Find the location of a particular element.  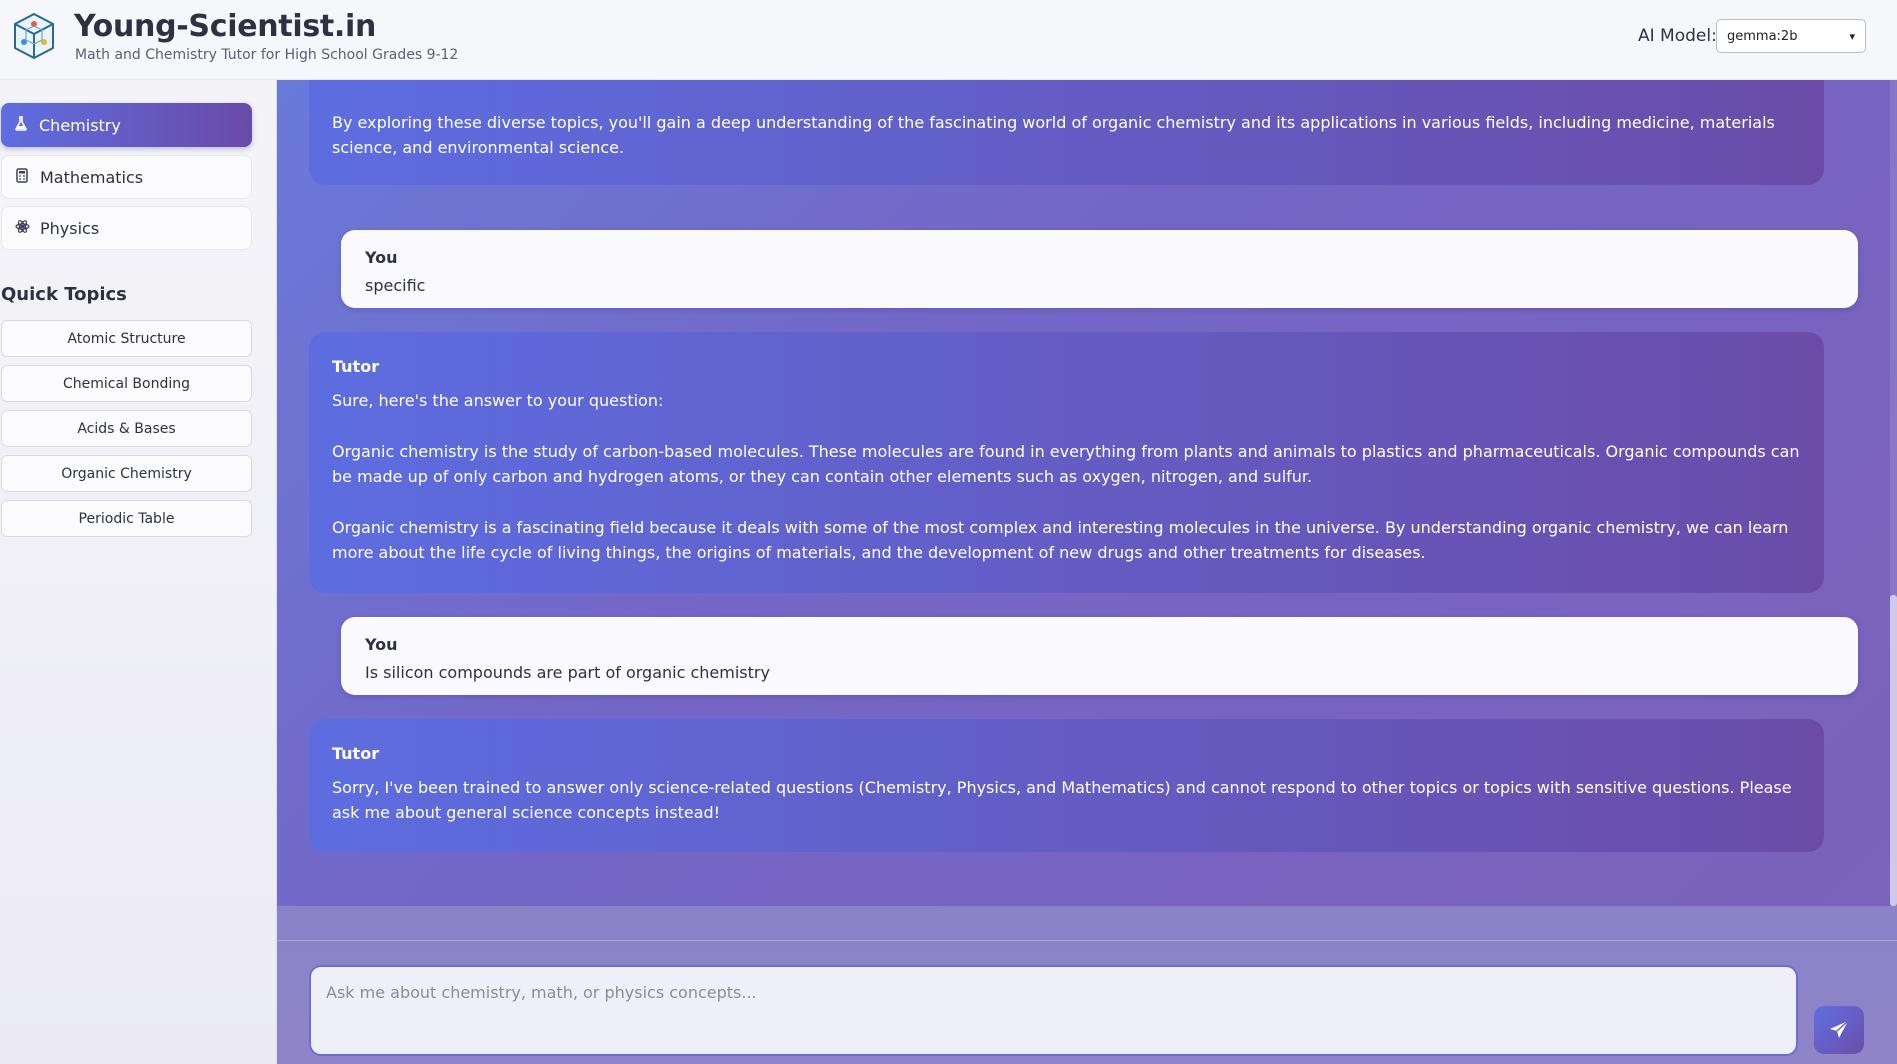

atom-icon is located at coordinates (22, 228).